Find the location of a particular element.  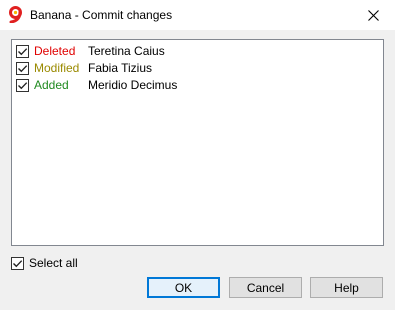

select-all-checkbox: Select all is located at coordinates (44, 263).